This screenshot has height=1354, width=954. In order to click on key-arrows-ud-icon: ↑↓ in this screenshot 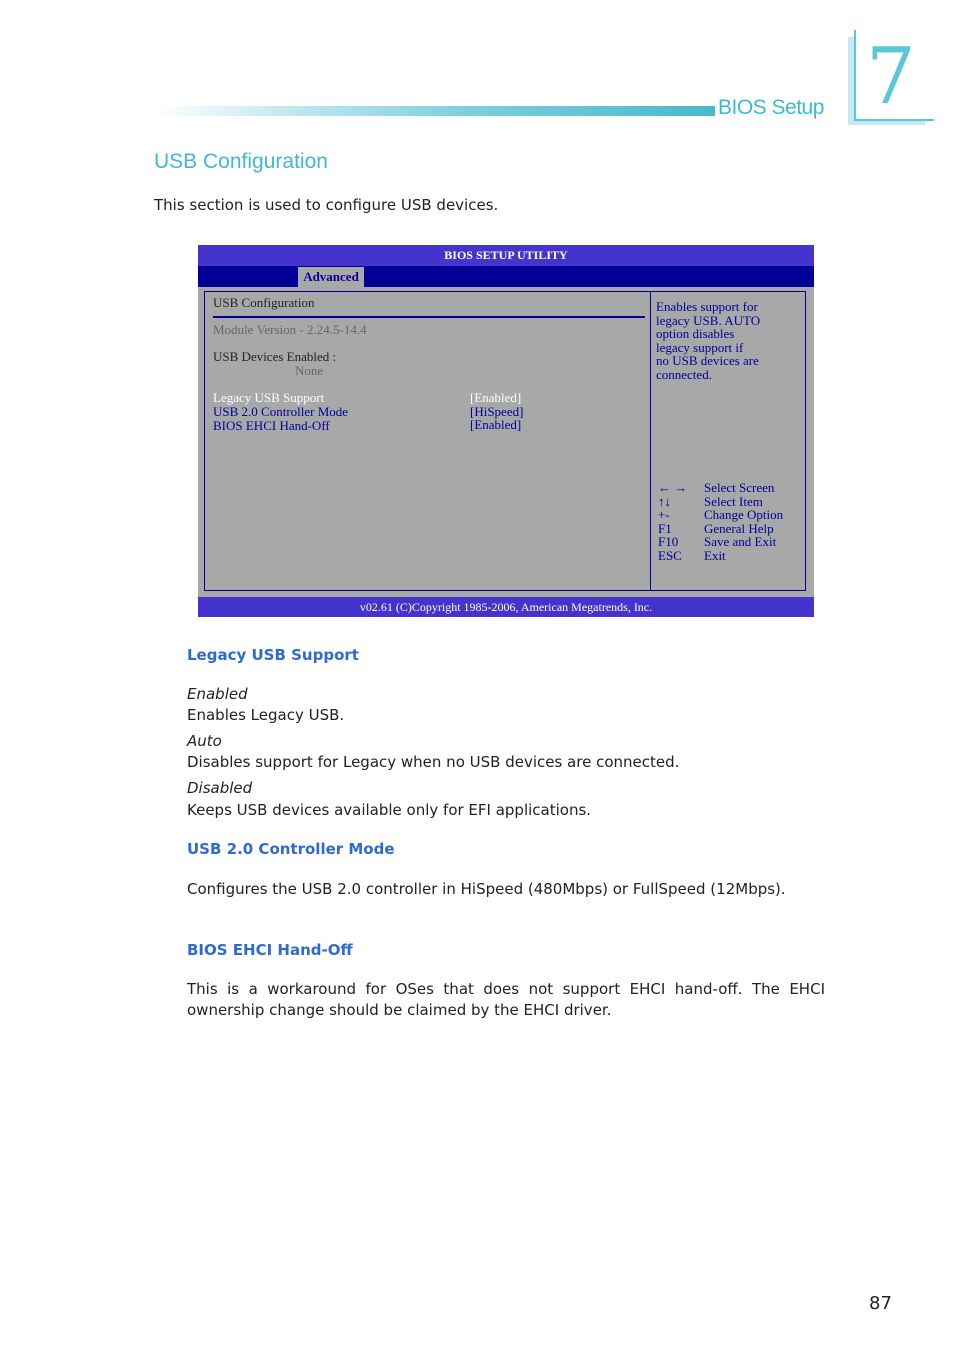, I will do `click(664, 501)`.